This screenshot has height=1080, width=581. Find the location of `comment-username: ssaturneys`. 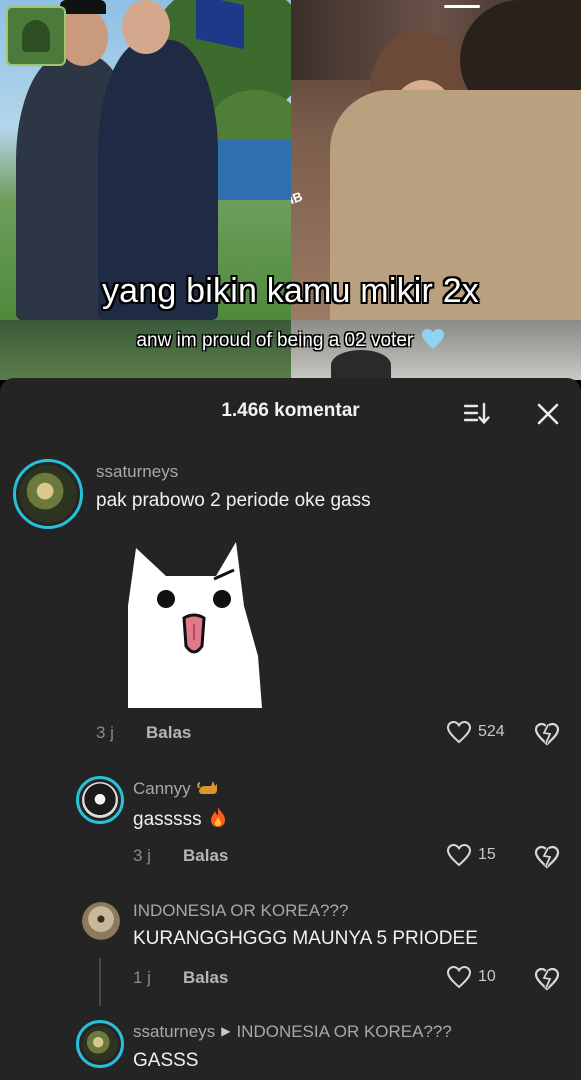

comment-username: ssaturneys is located at coordinates (137, 472).